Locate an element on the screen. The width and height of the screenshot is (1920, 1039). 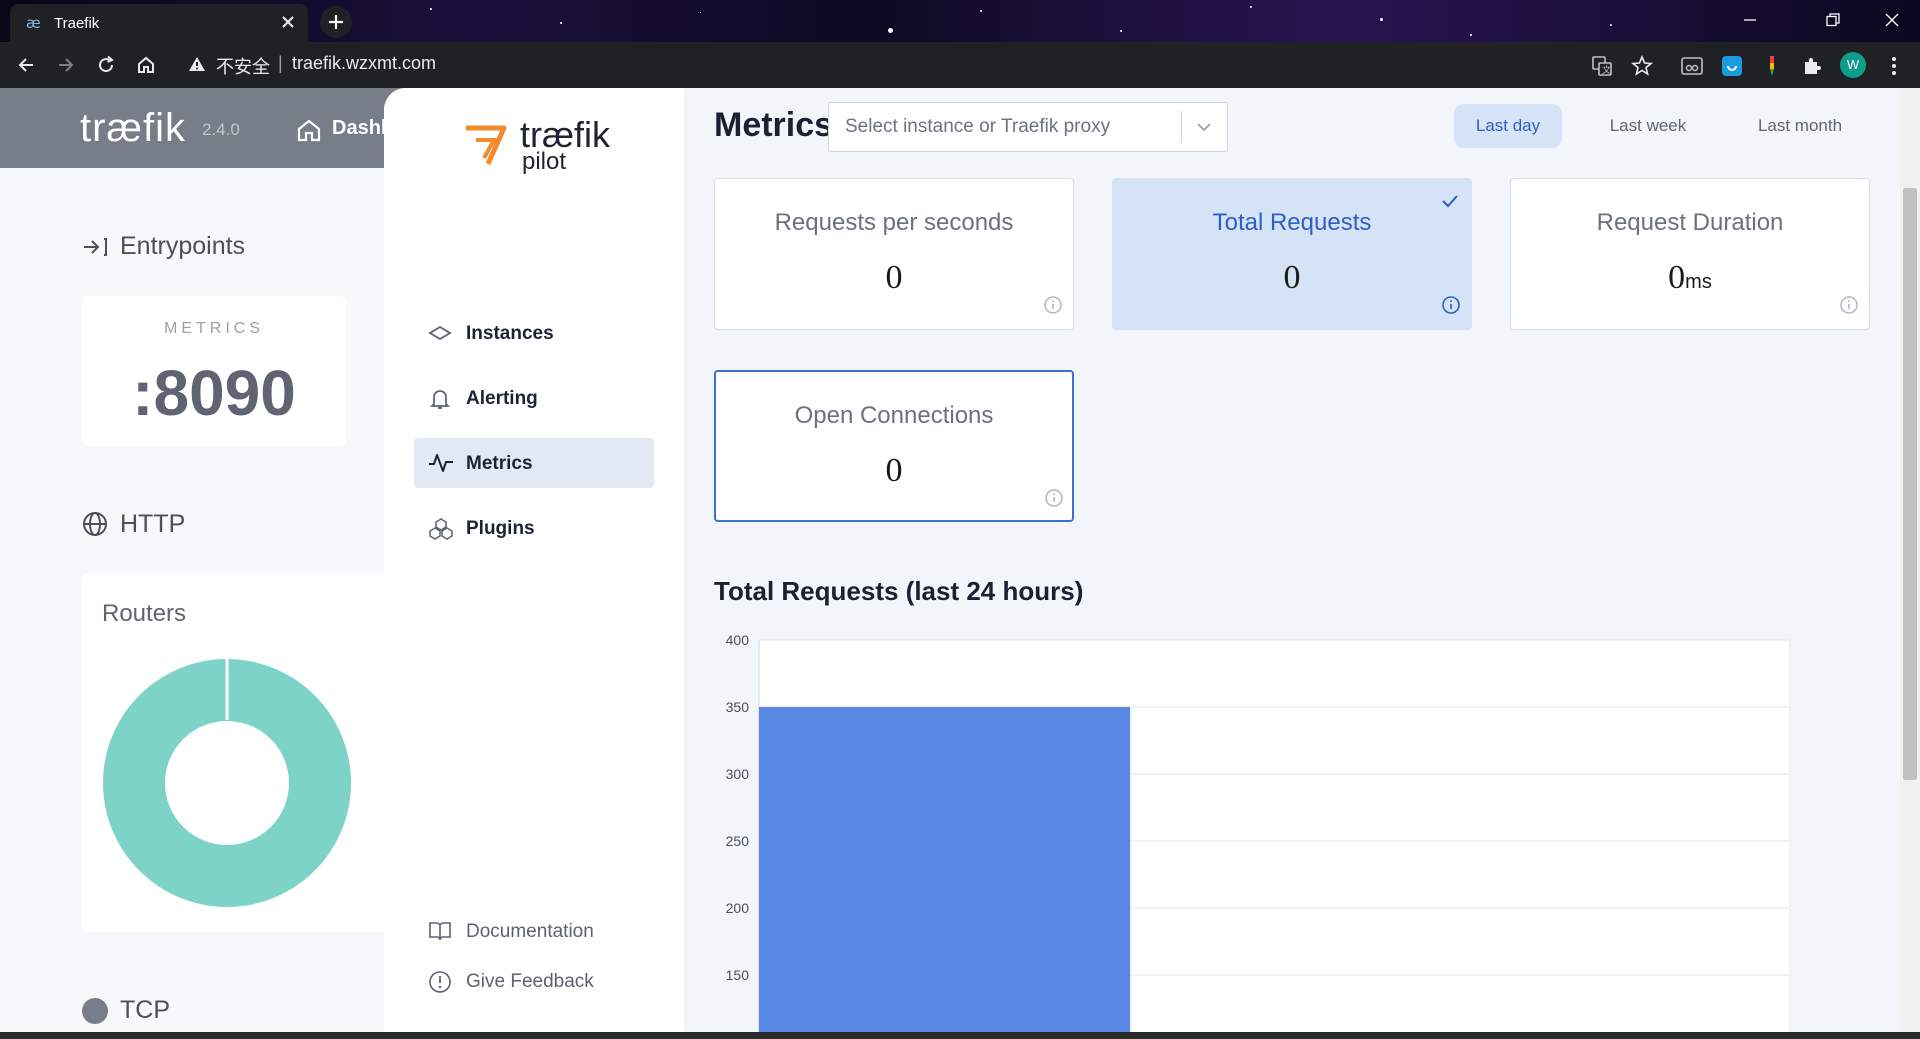
metric-card-title: Requests per seconds is located at coordinates (894, 222).